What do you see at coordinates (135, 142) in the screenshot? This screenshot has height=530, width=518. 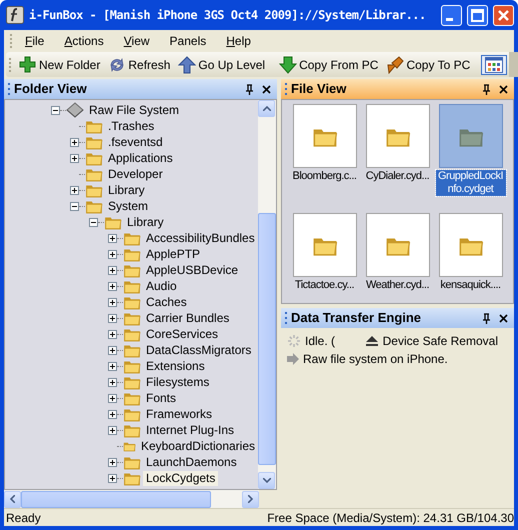 I see `tree-item: .fseventsd` at bounding box center [135, 142].